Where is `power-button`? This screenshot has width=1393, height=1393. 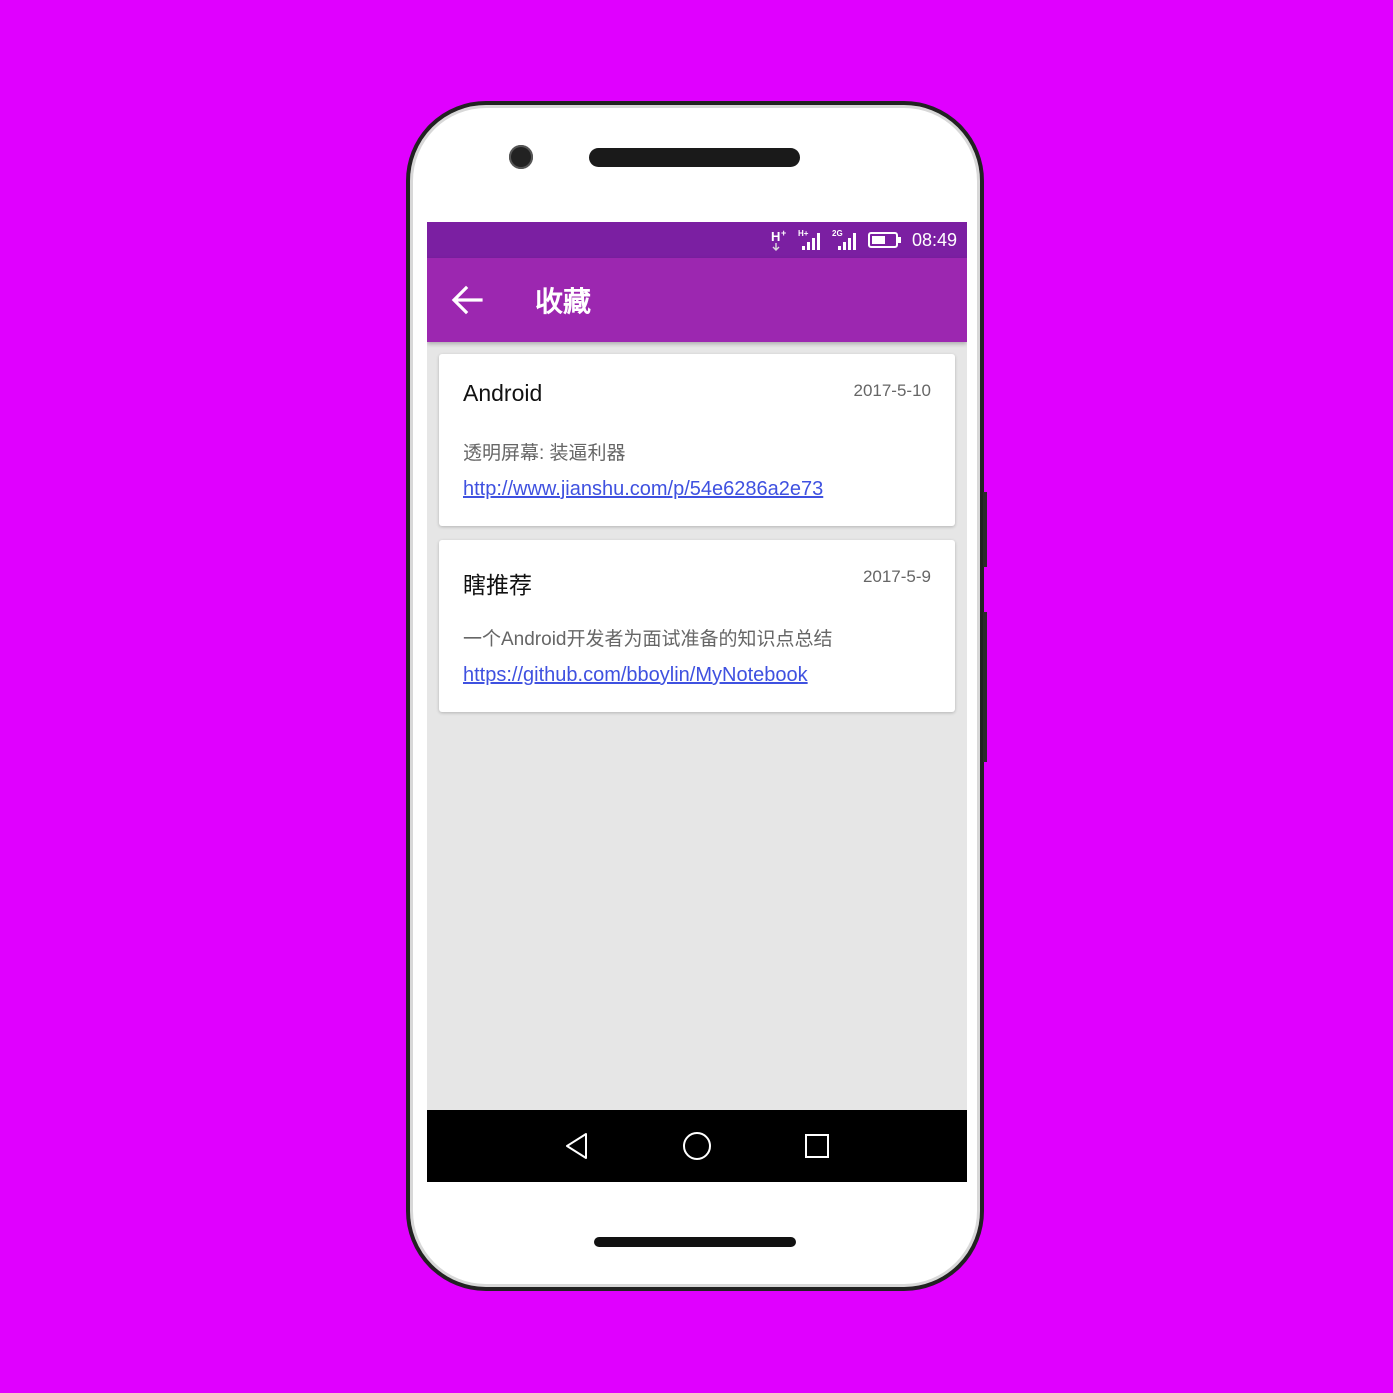
power-button is located at coordinates (985, 529).